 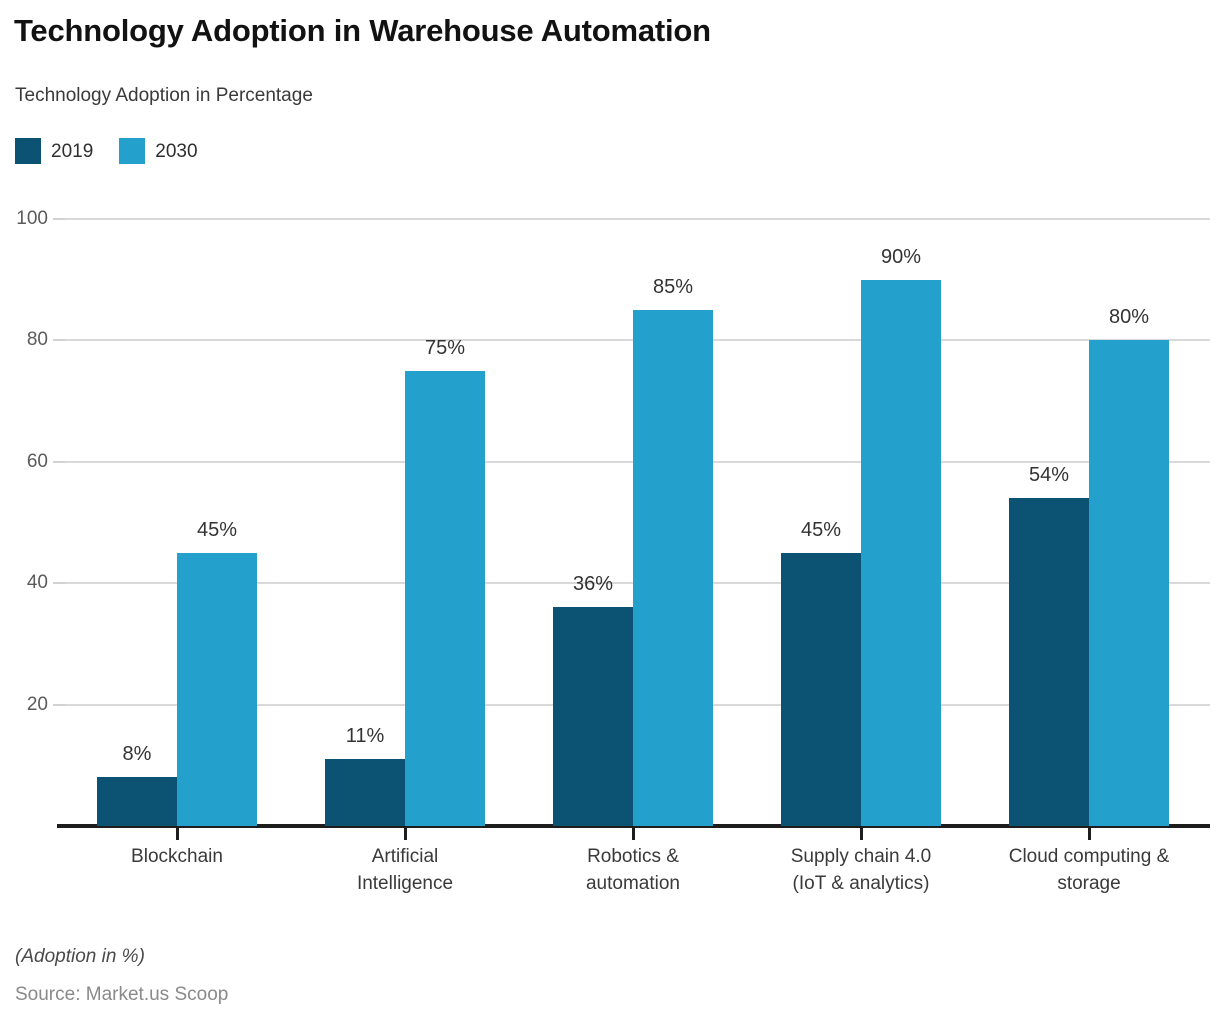 I want to click on x-axis-category-label-2: Robotics & automation, so click(x=633, y=870).